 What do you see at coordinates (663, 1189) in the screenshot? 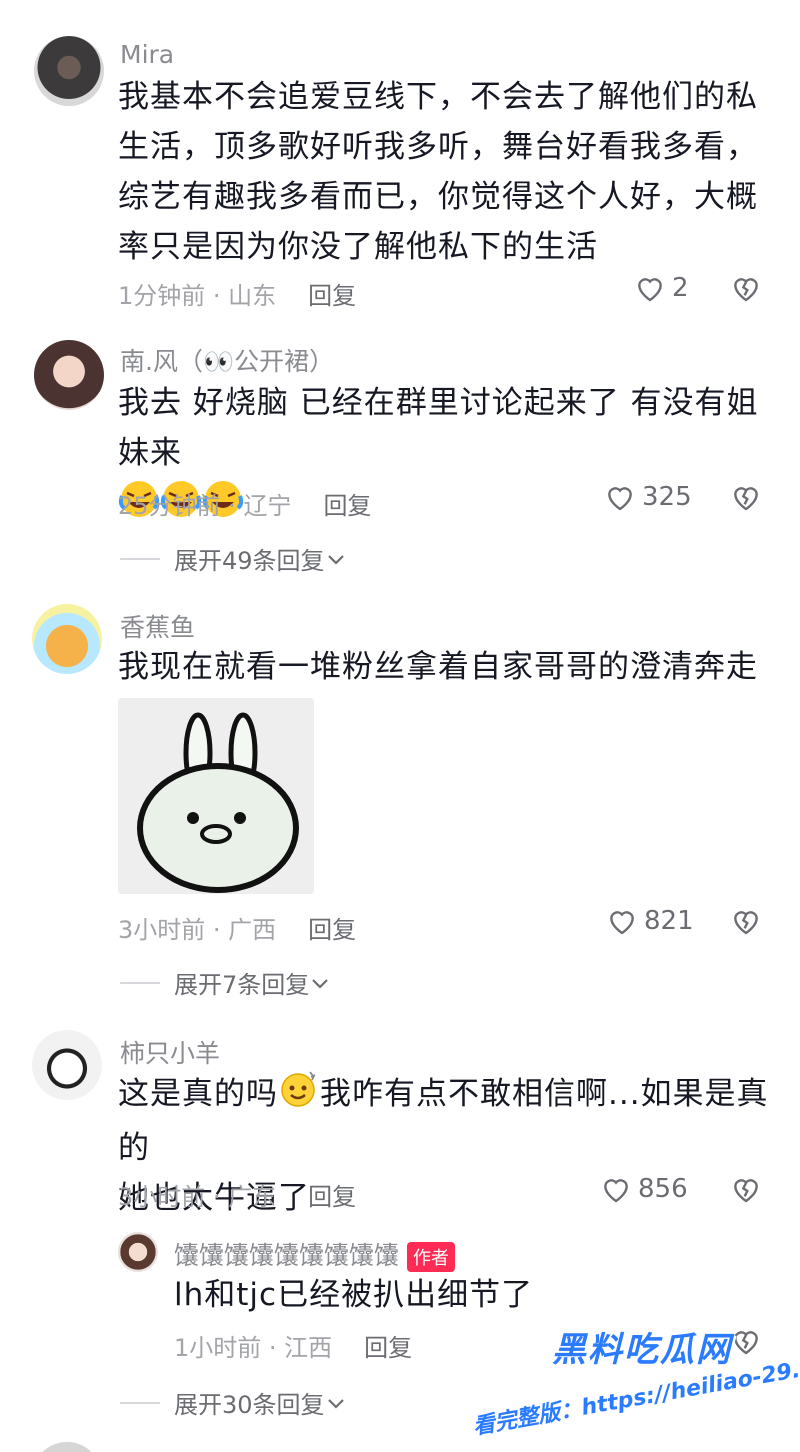
I see `like-count: 856` at bounding box center [663, 1189].